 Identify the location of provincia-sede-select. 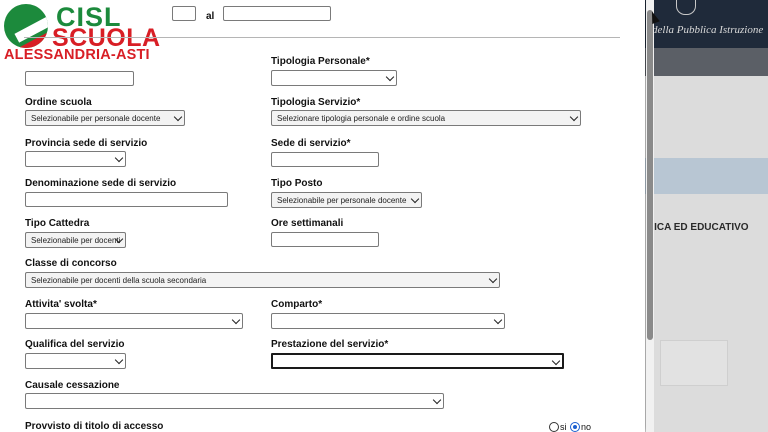
(75, 159).